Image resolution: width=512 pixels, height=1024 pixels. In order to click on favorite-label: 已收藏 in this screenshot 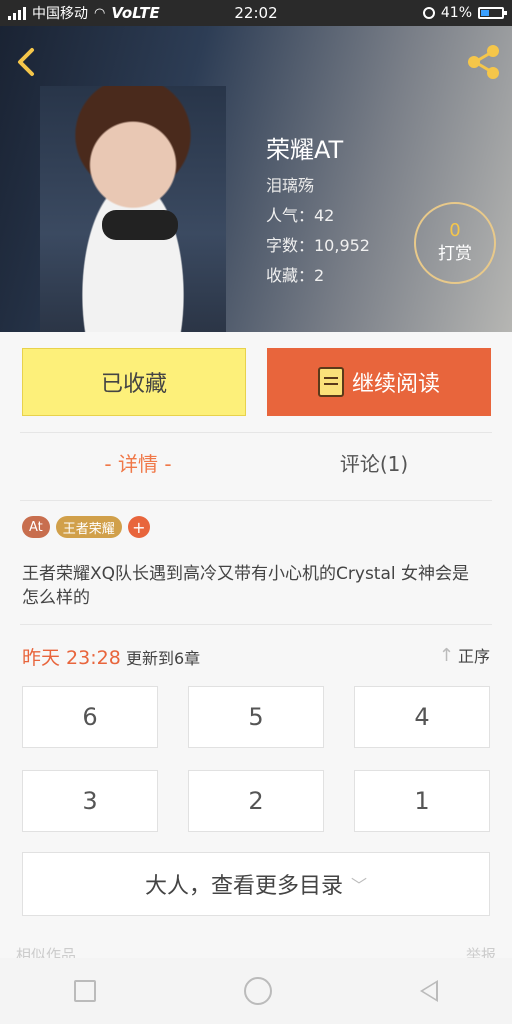, I will do `click(133, 384)`.